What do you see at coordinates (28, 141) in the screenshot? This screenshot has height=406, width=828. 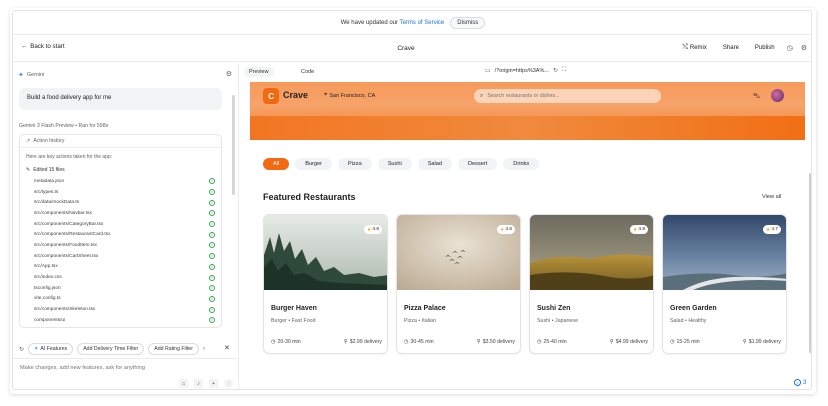 I see `external-link-icon: ↗` at bounding box center [28, 141].